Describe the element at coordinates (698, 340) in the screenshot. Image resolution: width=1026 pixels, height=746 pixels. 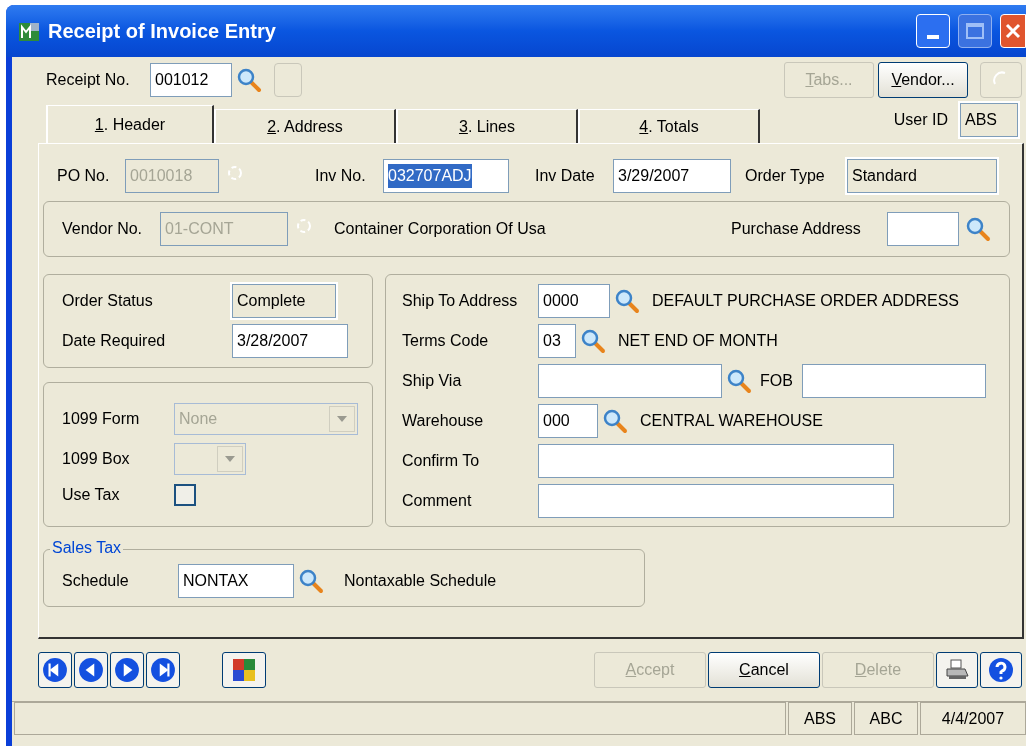
I see `field-label: NET END OF MONTH` at that location.